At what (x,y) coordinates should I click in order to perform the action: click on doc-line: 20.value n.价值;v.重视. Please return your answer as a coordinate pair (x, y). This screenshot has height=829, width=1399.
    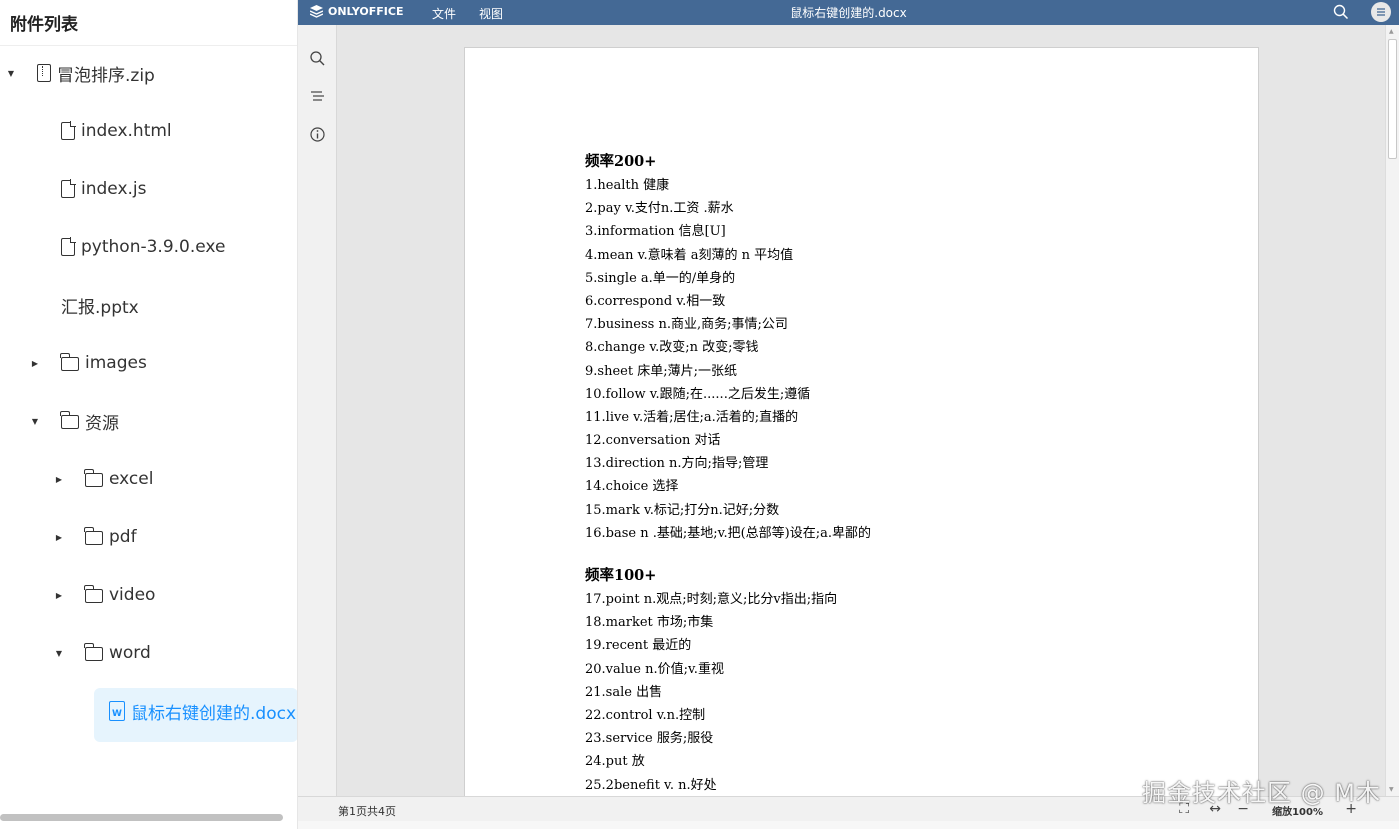
    Looking at the image, I should click on (654, 669).